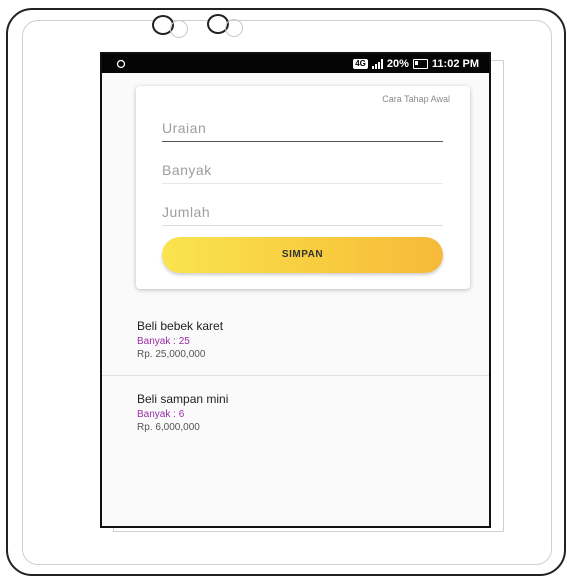  Describe the element at coordinates (295, 63) in the screenshot. I see `status-bar: 4G 20% 11:02 PM` at that location.